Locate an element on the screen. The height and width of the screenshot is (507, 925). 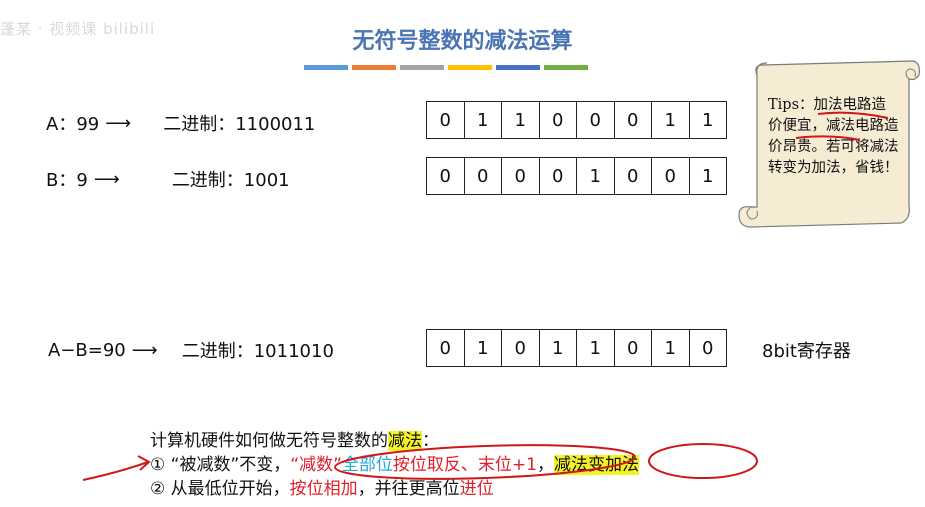
heading-text: 计算机硬件如何做无符号整数的 is located at coordinates (269, 441).